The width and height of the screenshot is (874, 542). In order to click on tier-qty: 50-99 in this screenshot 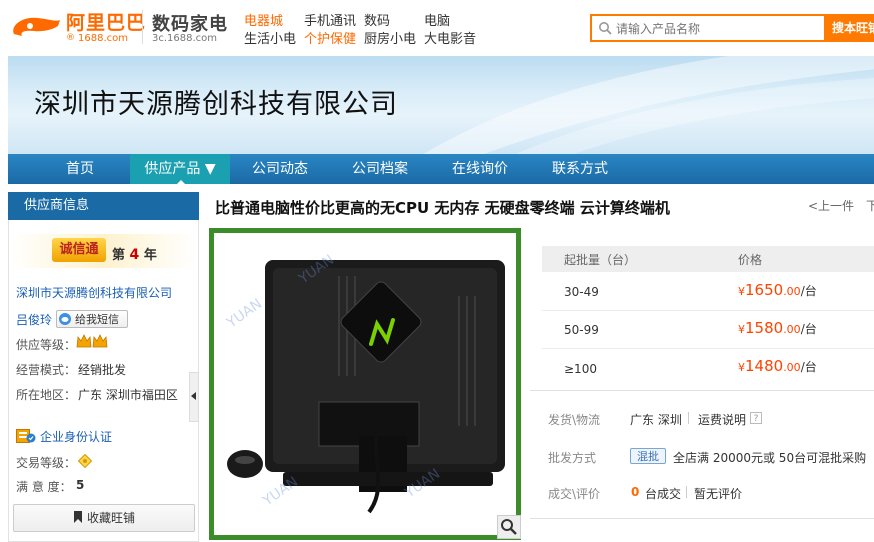, I will do `click(581, 330)`.